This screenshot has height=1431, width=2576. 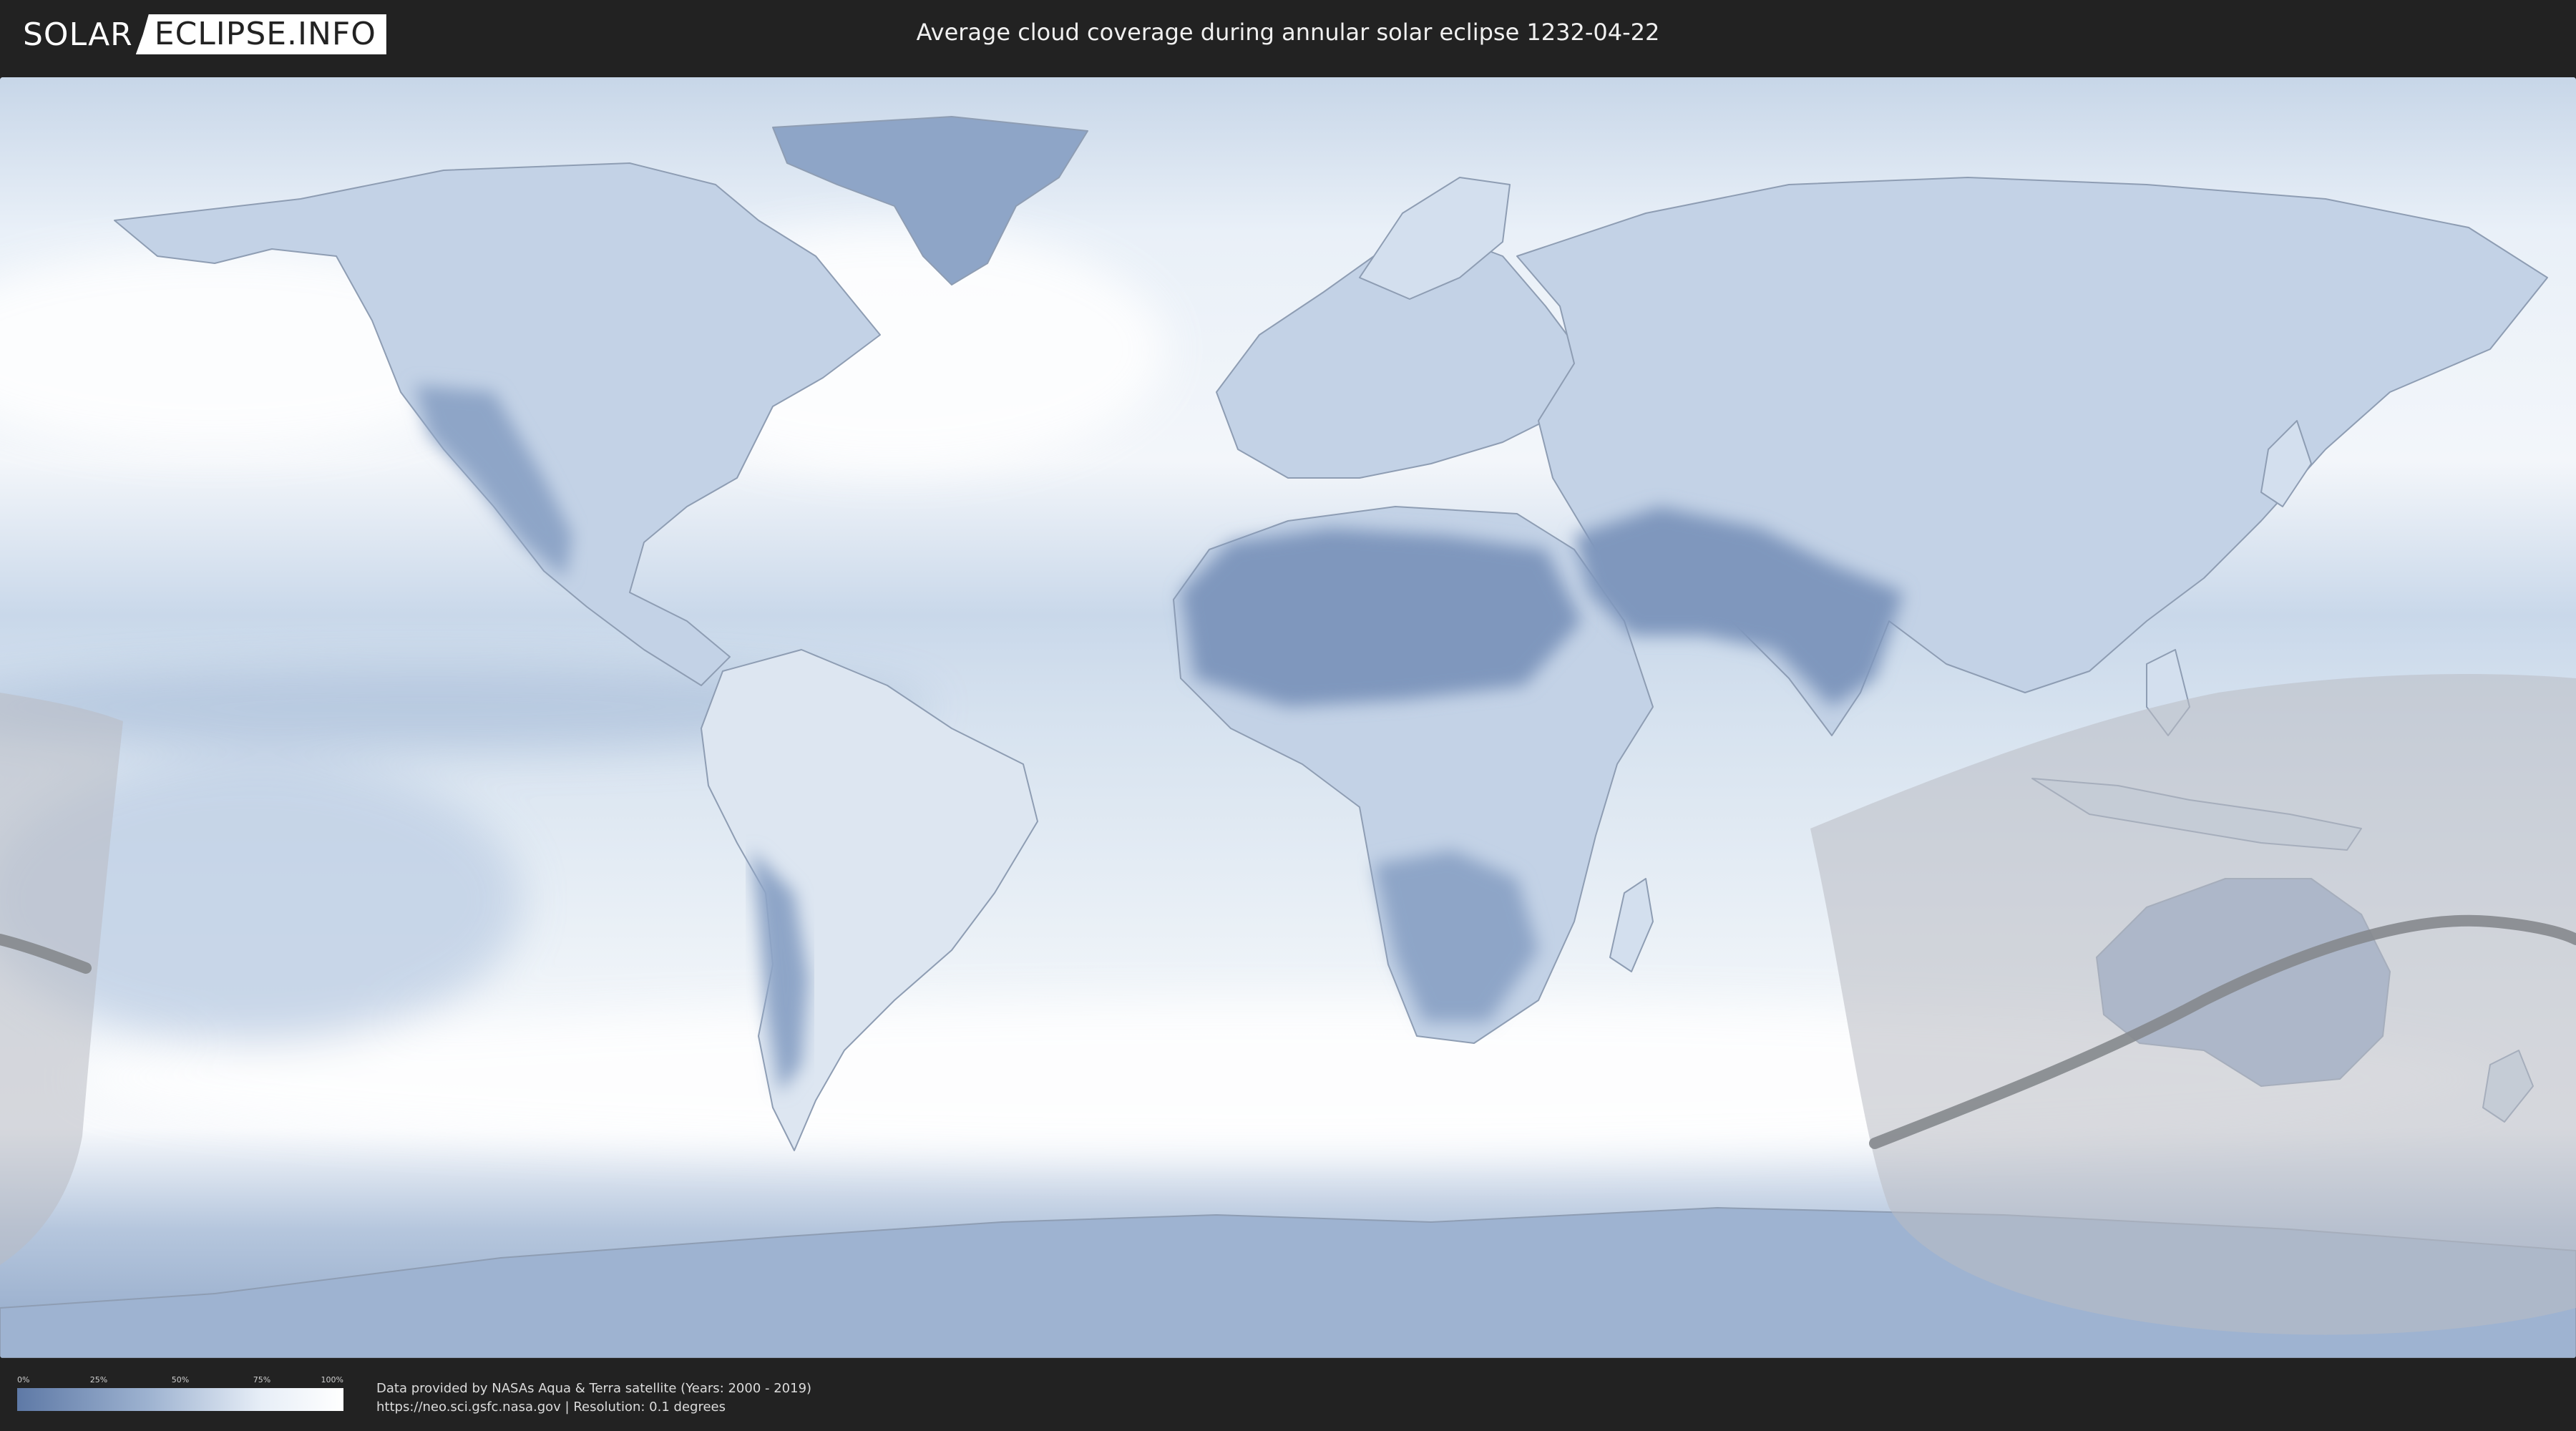 I want to click on legend-tick-0: 0%, so click(x=23, y=1379).